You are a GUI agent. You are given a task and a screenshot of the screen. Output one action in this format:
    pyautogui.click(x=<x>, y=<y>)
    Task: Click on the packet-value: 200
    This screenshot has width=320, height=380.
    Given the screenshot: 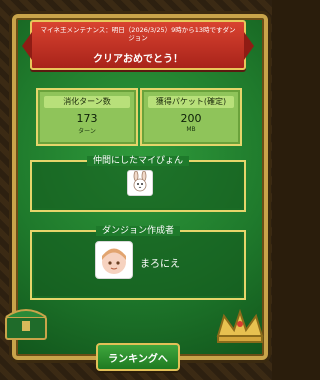 What is the action you would take?
    pyautogui.click(x=191, y=118)
    